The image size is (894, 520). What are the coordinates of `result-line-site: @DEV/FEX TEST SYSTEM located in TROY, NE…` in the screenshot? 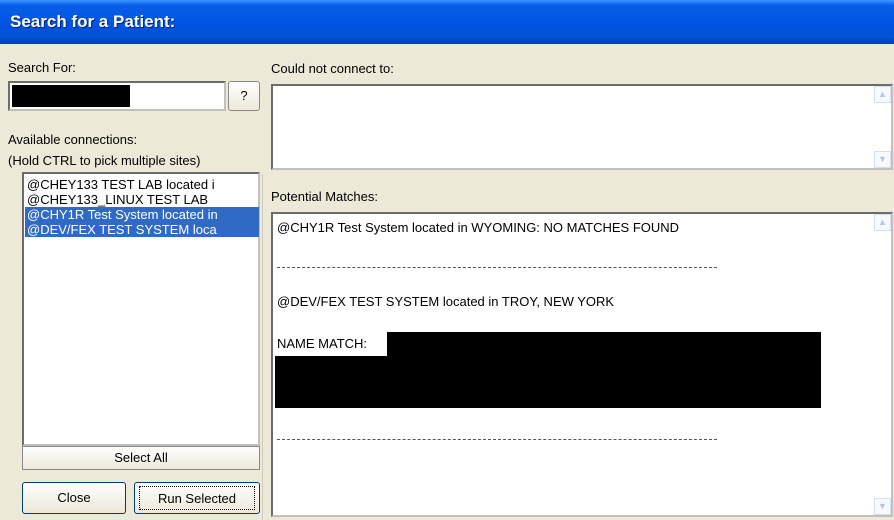 It's located at (446, 301).